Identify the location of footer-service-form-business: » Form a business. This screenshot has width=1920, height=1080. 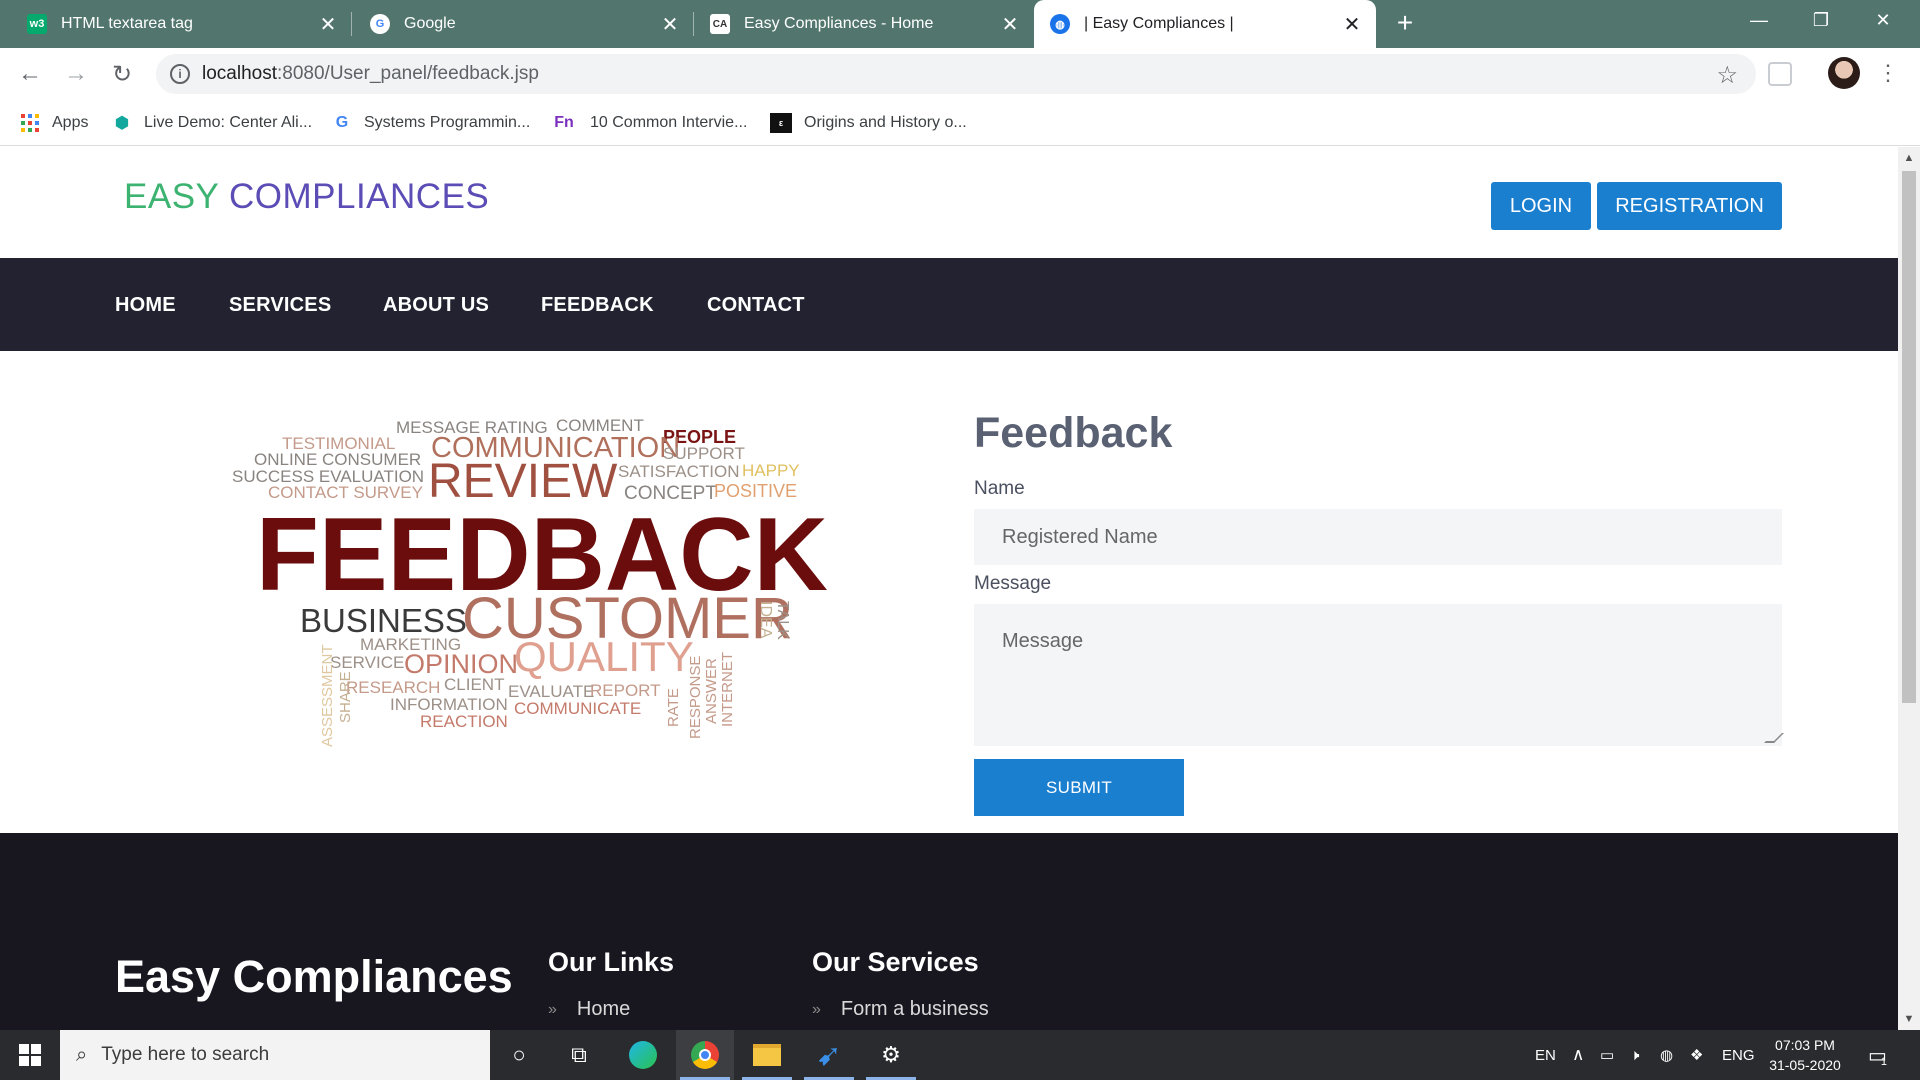
(900, 1009).